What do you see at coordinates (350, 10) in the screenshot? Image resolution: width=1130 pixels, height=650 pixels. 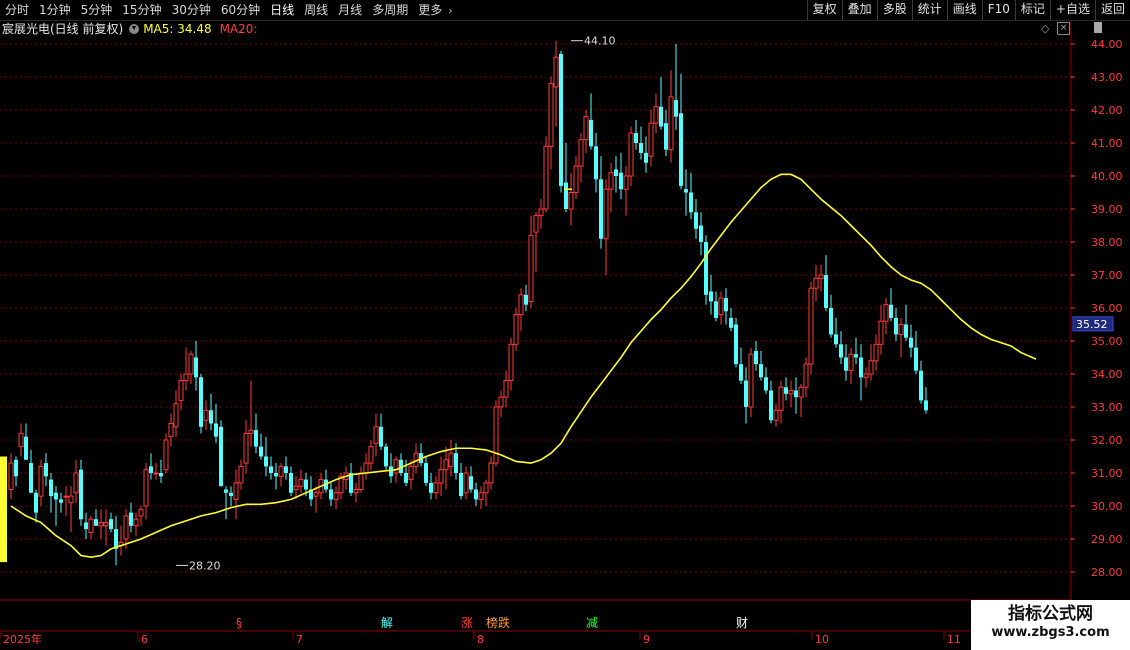 I see `period-tab: 月线` at bounding box center [350, 10].